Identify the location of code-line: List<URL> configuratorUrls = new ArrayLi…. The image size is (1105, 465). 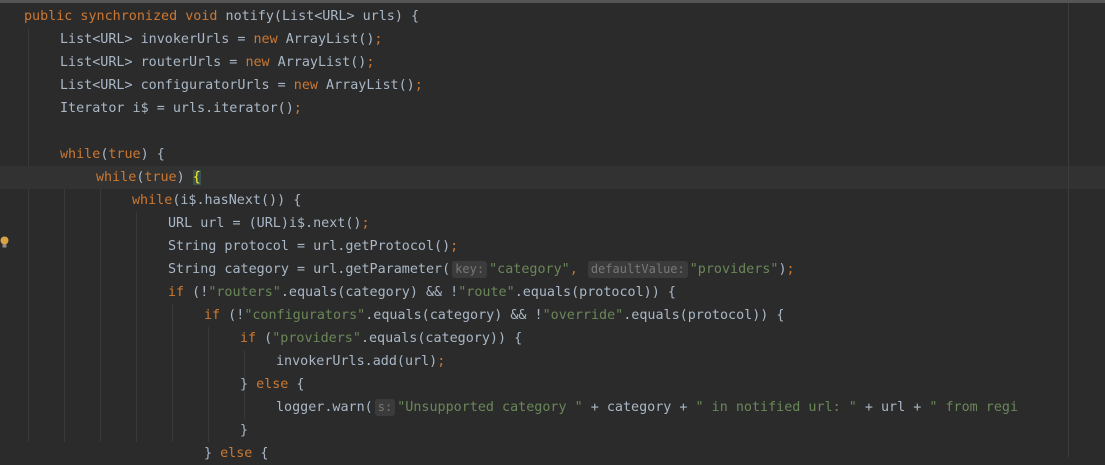
(552, 85).